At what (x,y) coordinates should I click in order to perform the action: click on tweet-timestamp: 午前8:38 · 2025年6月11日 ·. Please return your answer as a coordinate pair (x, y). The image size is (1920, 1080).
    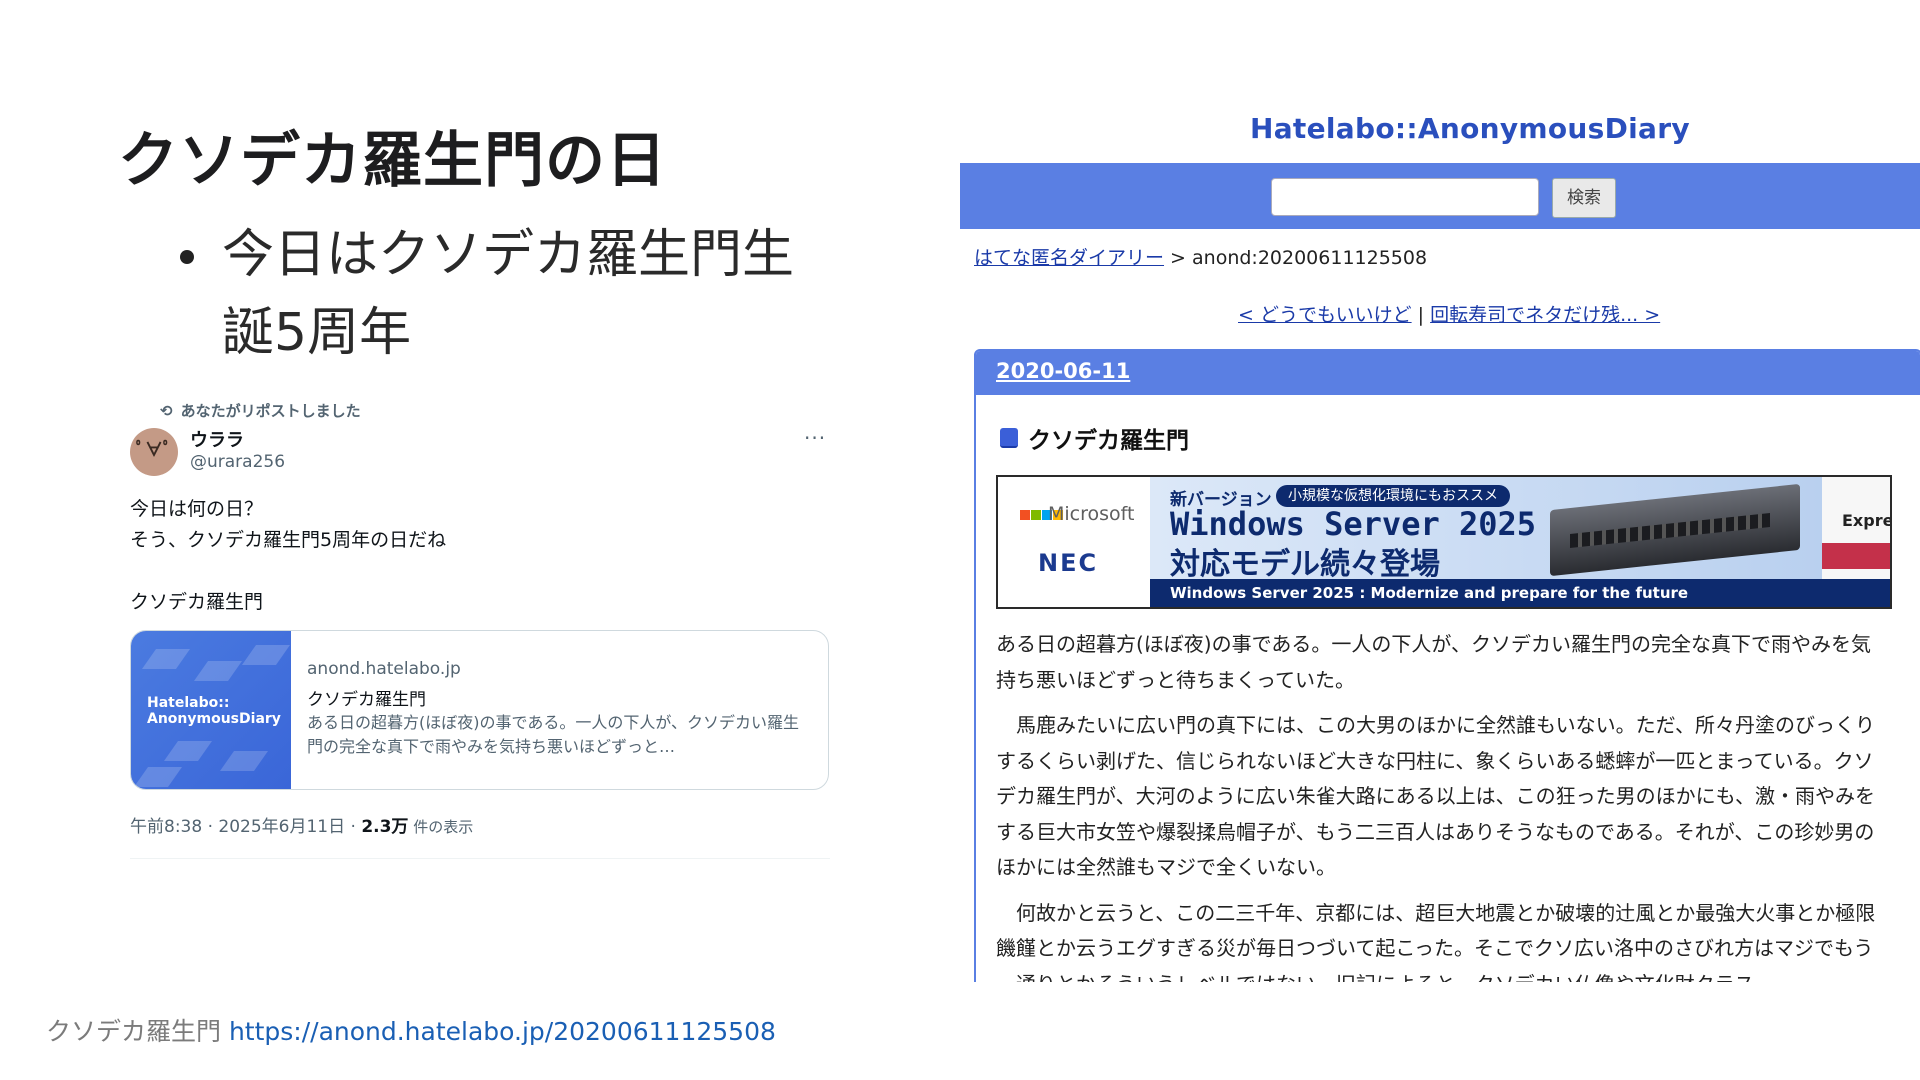
    Looking at the image, I should click on (245, 827).